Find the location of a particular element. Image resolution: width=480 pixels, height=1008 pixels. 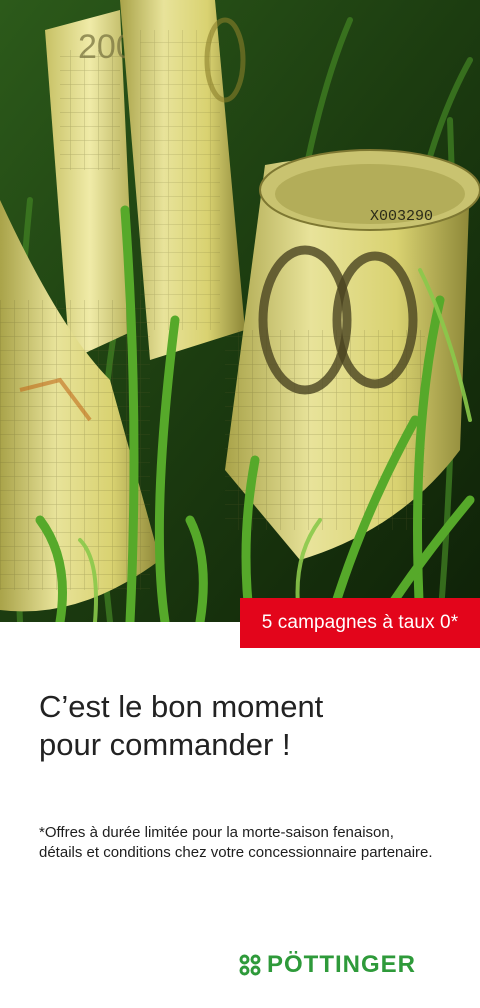

promo-badge: 5 campagnes à taux 0* is located at coordinates (360, 623).